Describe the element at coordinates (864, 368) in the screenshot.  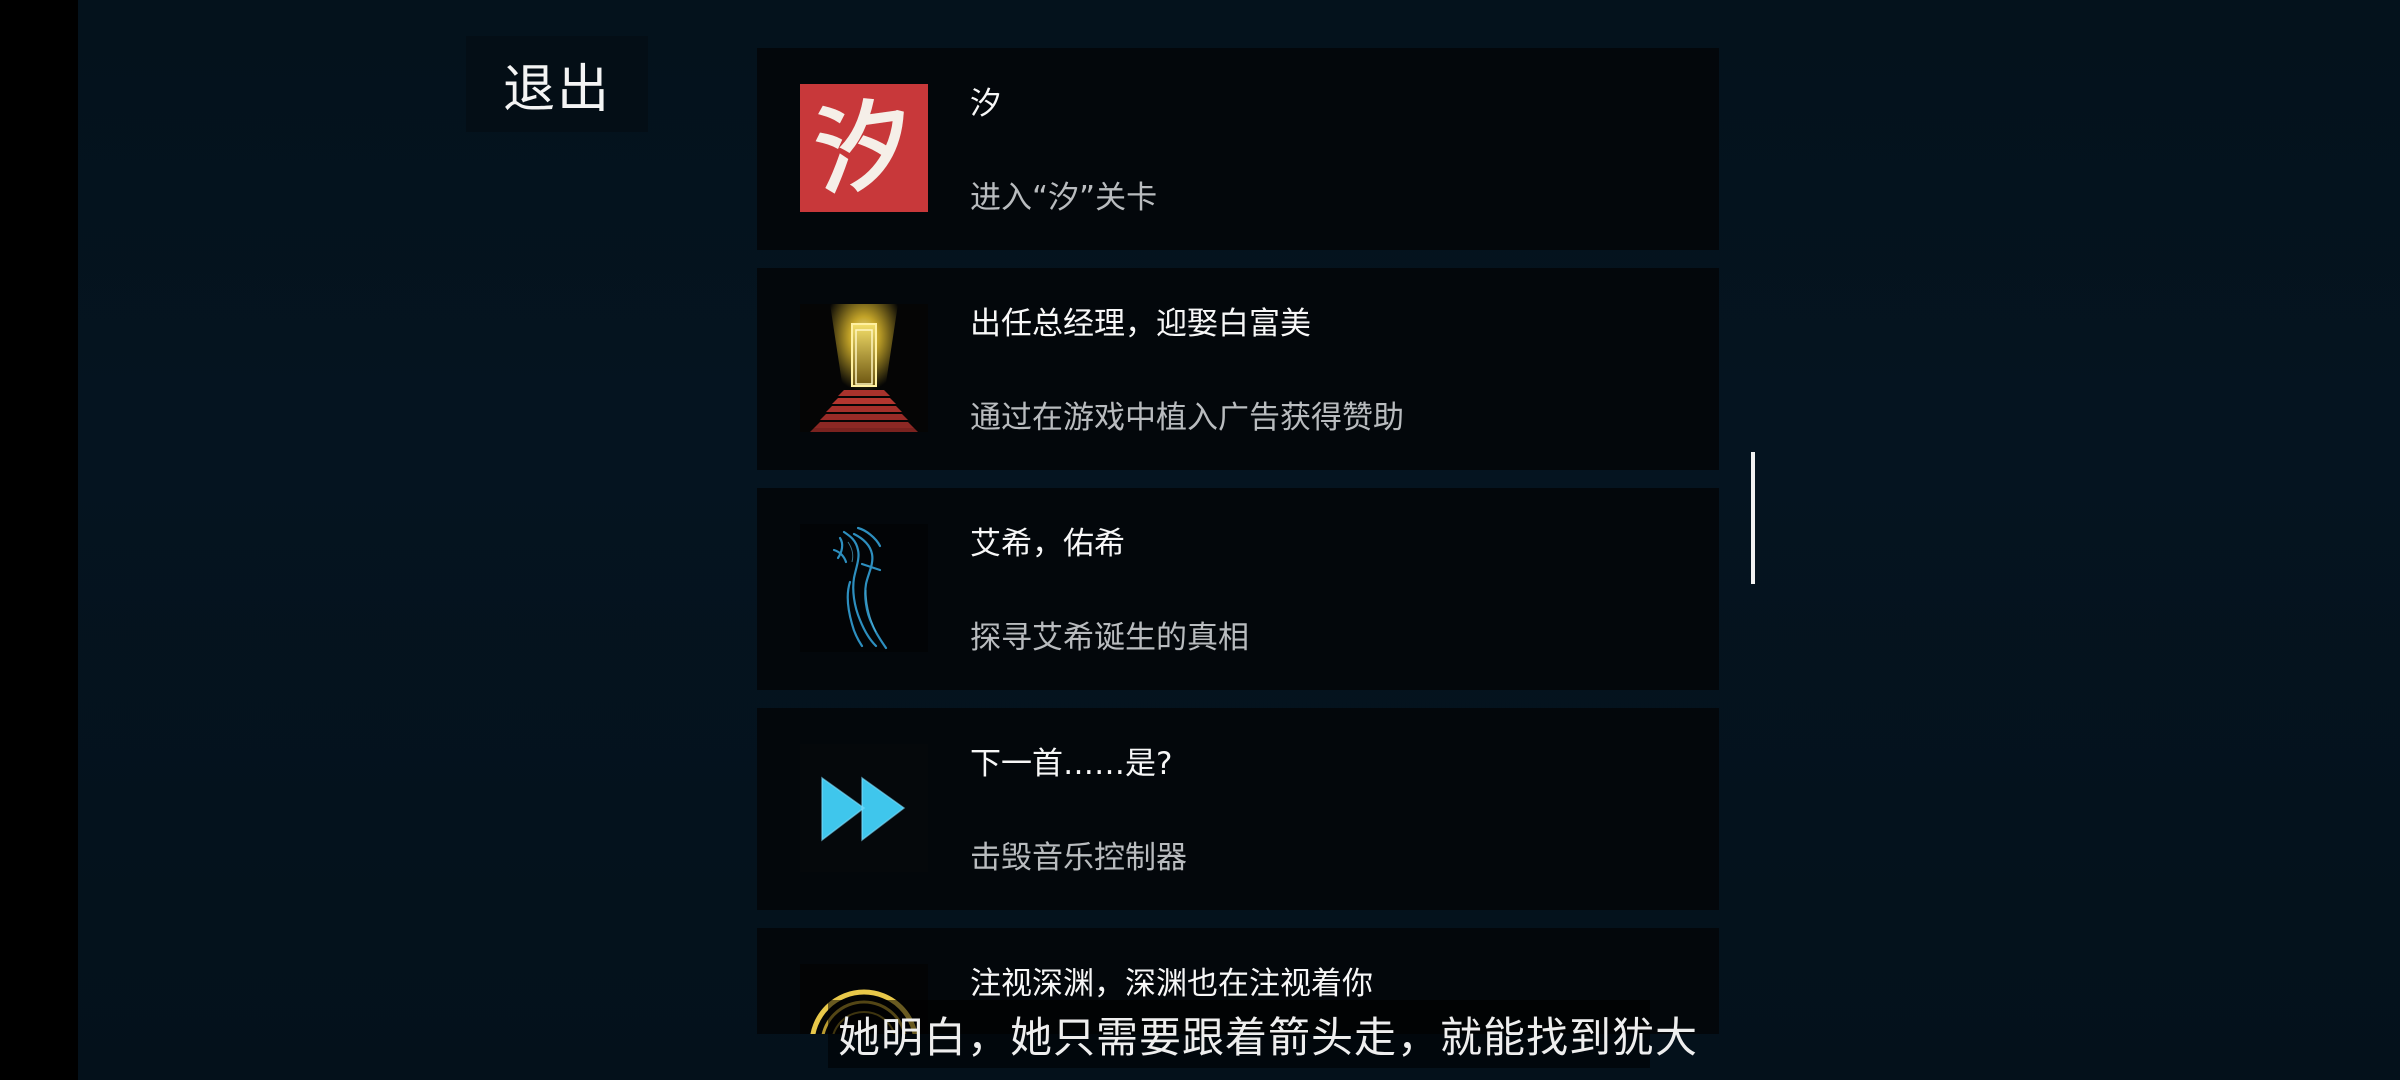
I see `golden-door-stairs-icon` at that location.